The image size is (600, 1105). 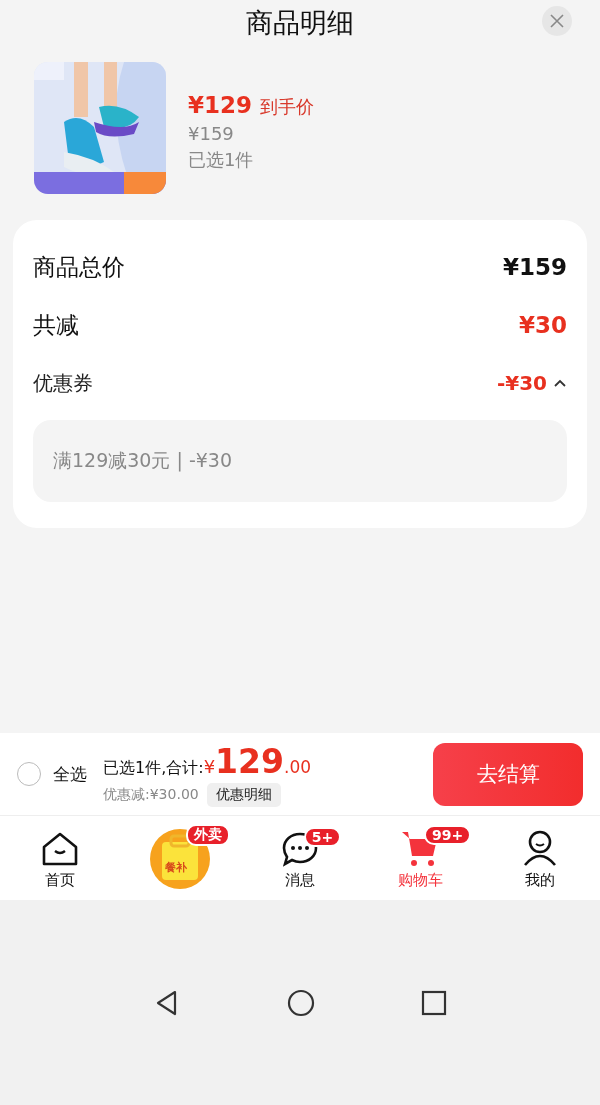 I want to click on discount-text: 优惠减:¥30.00, so click(x=151, y=794).